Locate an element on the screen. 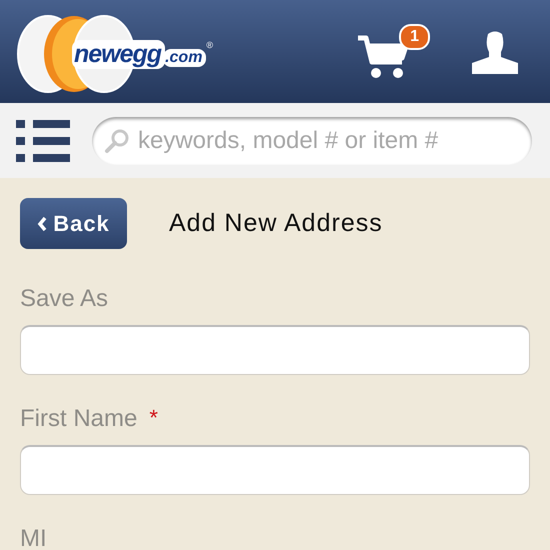 The width and height of the screenshot is (550, 550). back-button: Back is located at coordinates (73, 223).